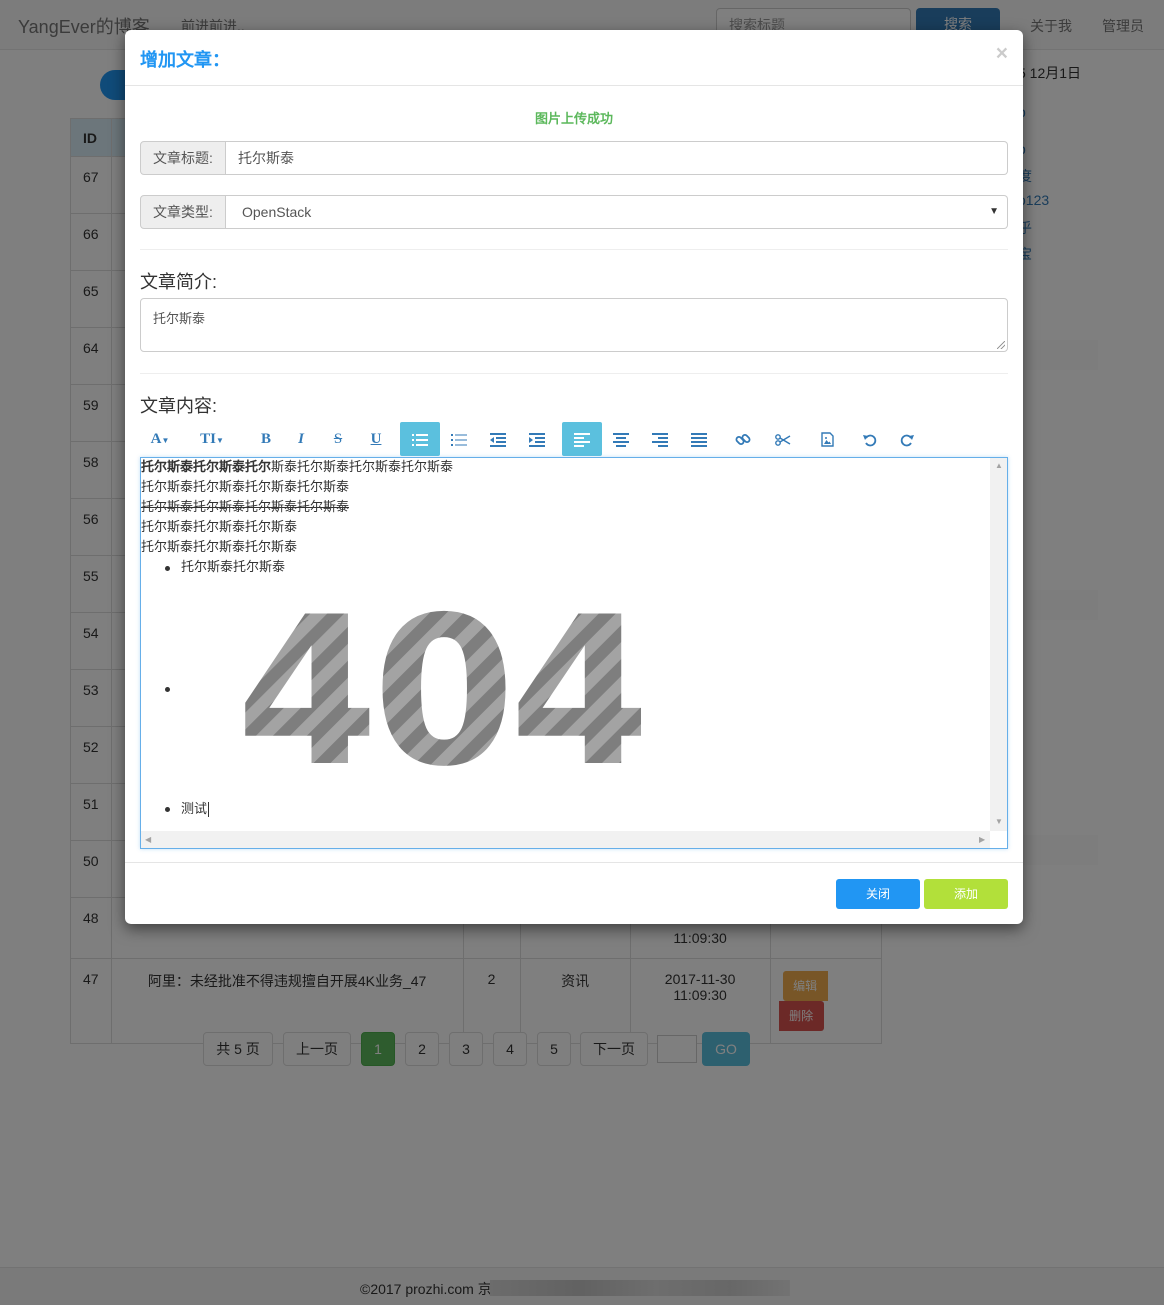  What do you see at coordinates (998, 839) in the screenshot?
I see `scrollbar-corner` at bounding box center [998, 839].